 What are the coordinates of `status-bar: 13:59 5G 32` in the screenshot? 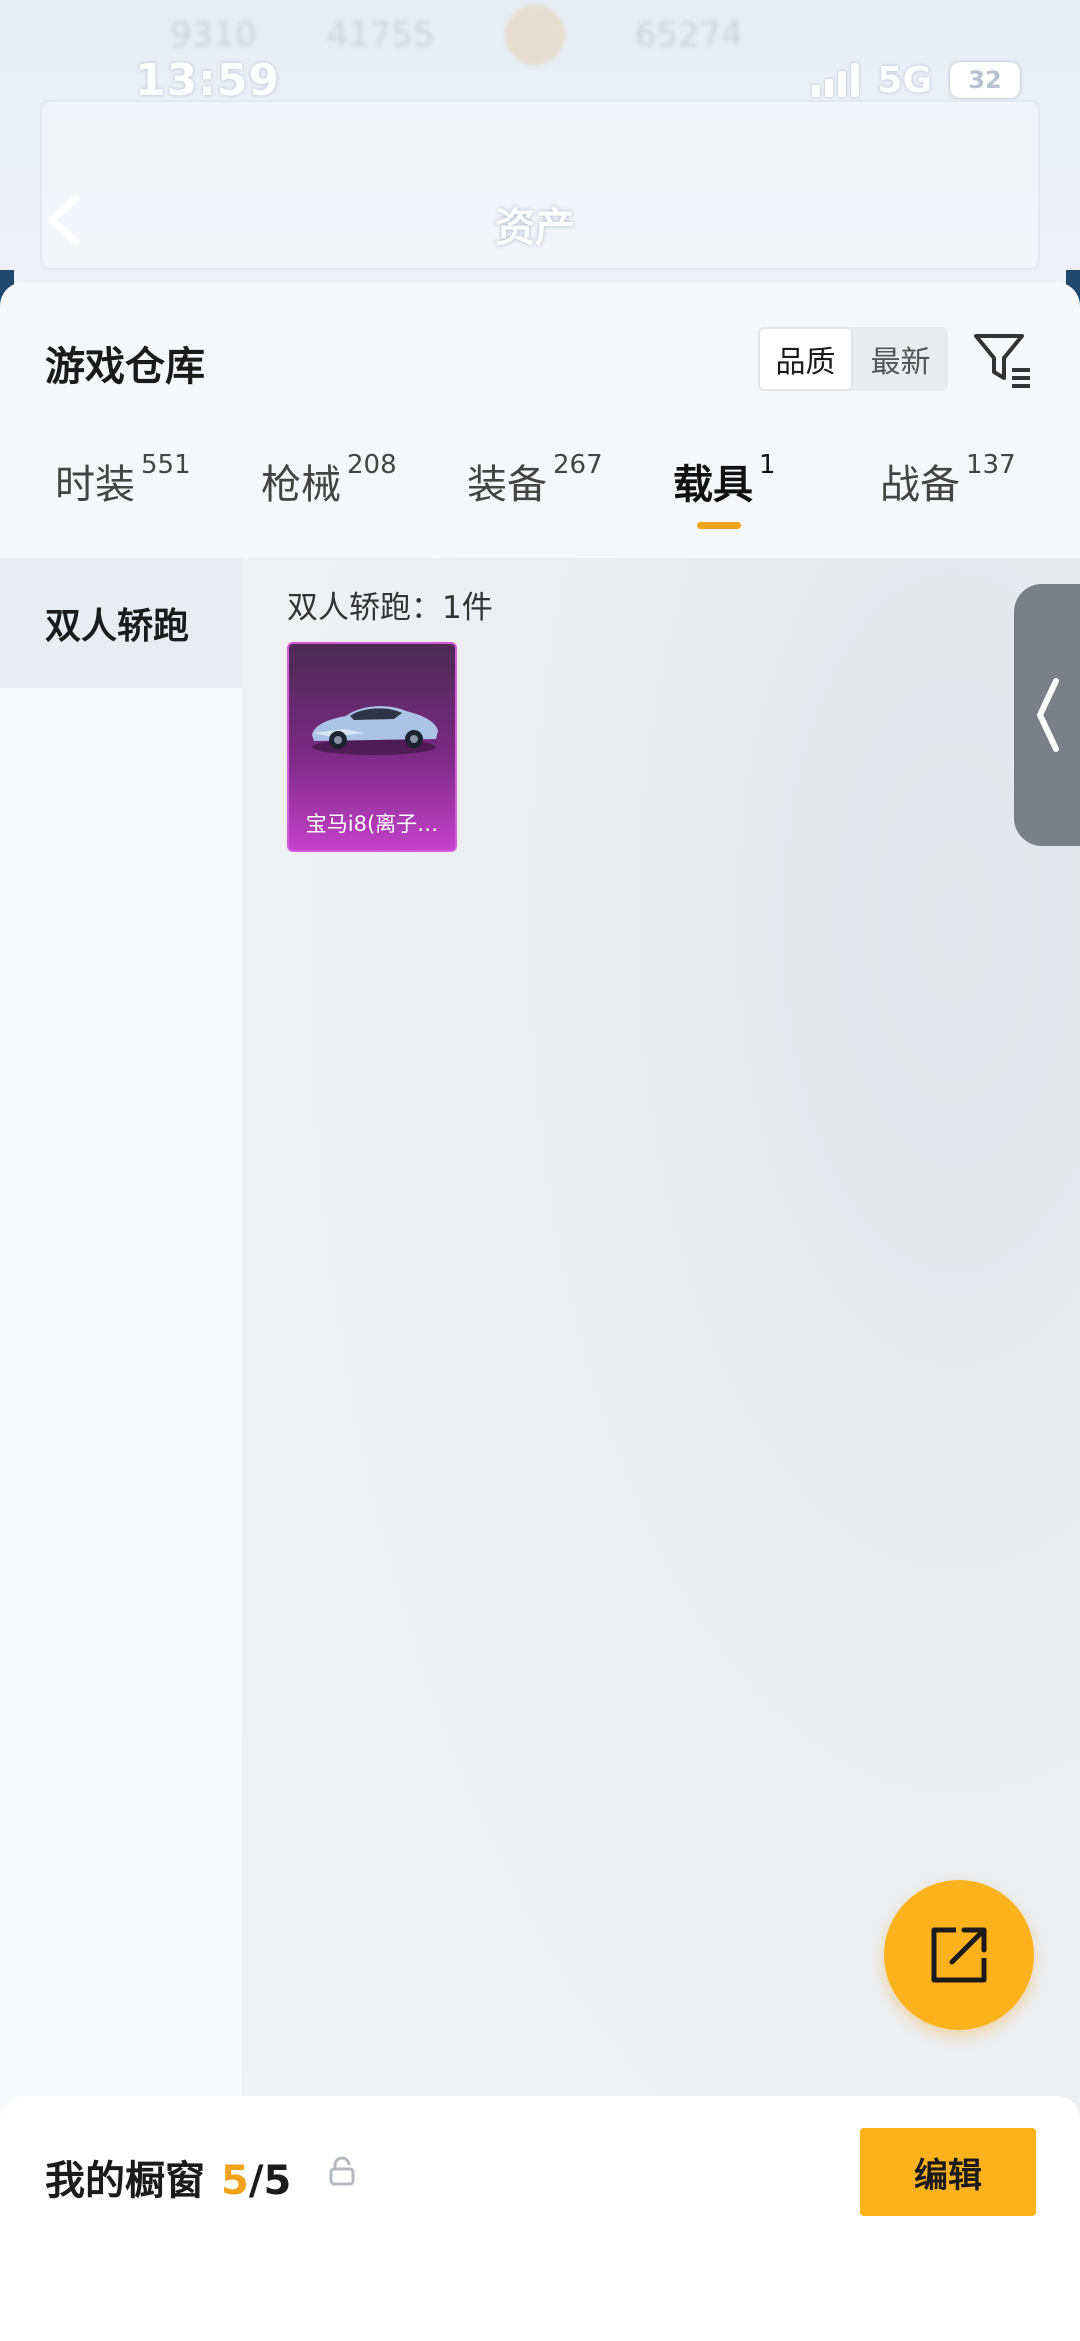 It's located at (540, 80).